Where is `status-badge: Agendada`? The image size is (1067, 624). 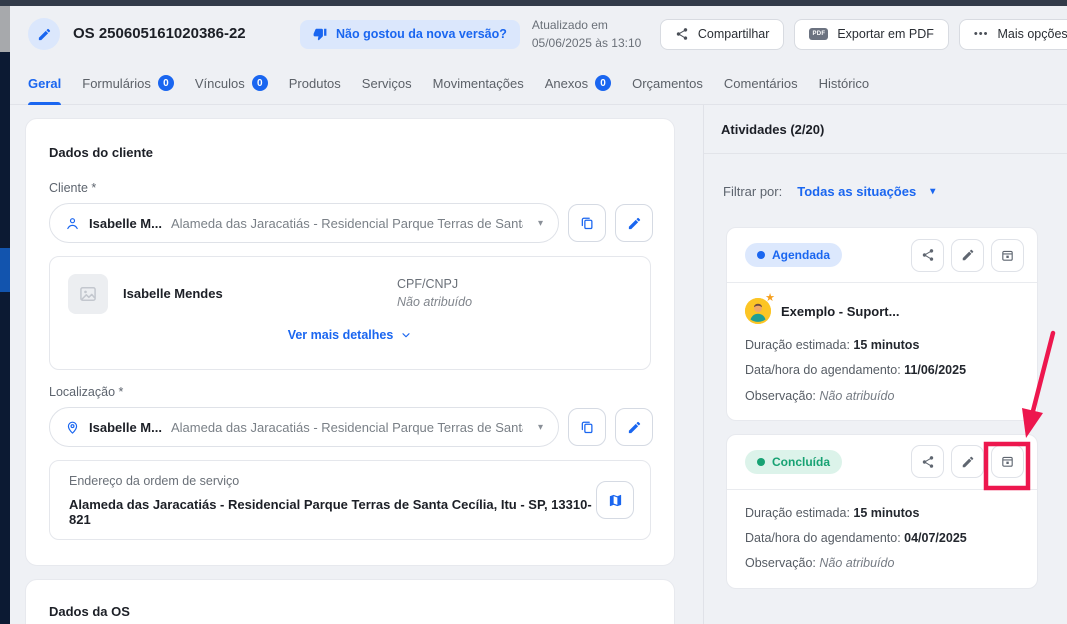 status-badge: Agendada is located at coordinates (794, 255).